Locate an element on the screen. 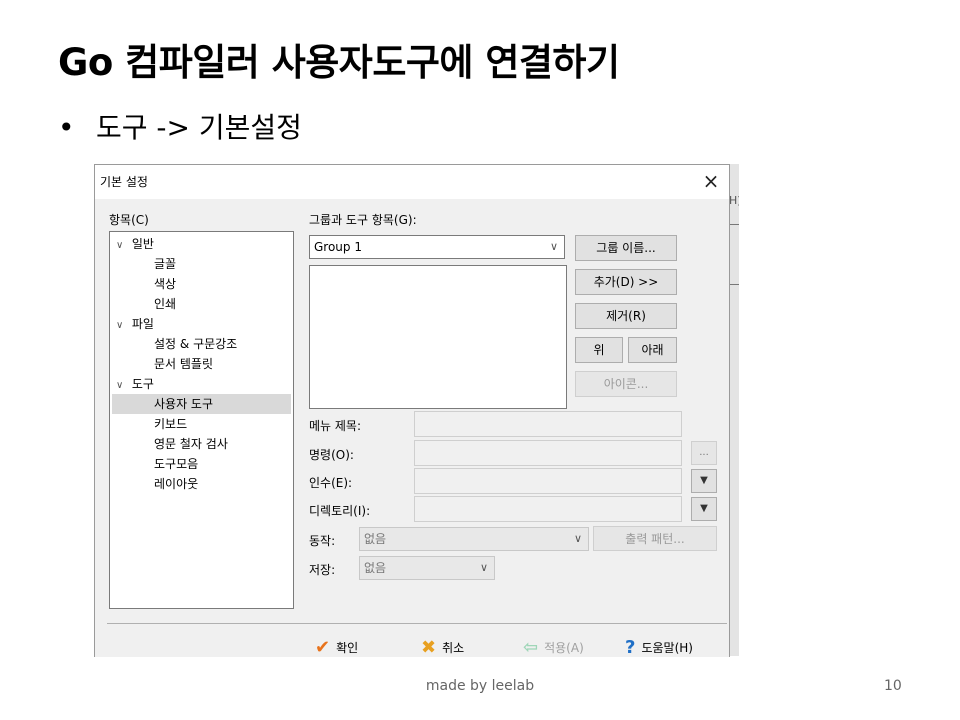 Image resolution: width=960 pixels, height=720 pixels. tree-item-label: 레이아웃 is located at coordinates (176, 484).